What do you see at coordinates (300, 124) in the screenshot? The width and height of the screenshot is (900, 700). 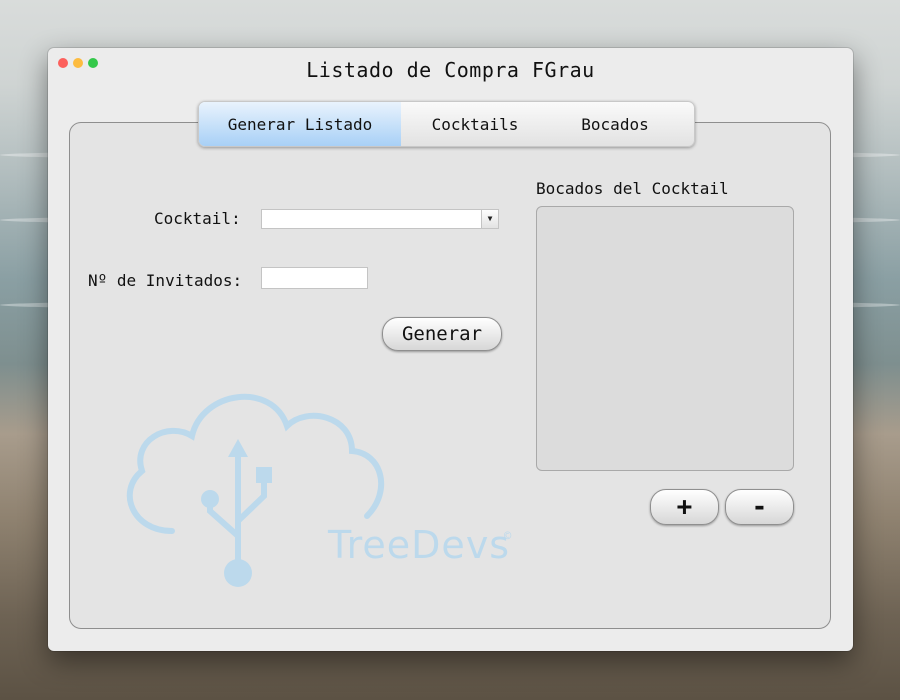 I see `tab-generar-listado: Generar Listado` at bounding box center [300, 124].